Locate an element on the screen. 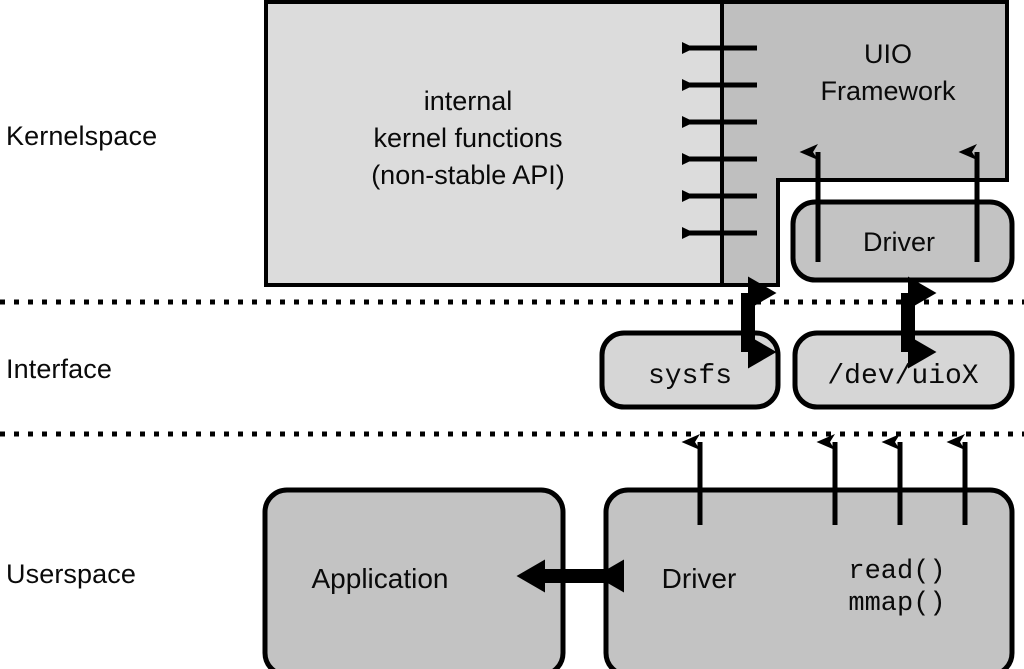 The image size is (1024, 669). kernel-functions-line-2: kernel functions is located at coordinates (467, 138).